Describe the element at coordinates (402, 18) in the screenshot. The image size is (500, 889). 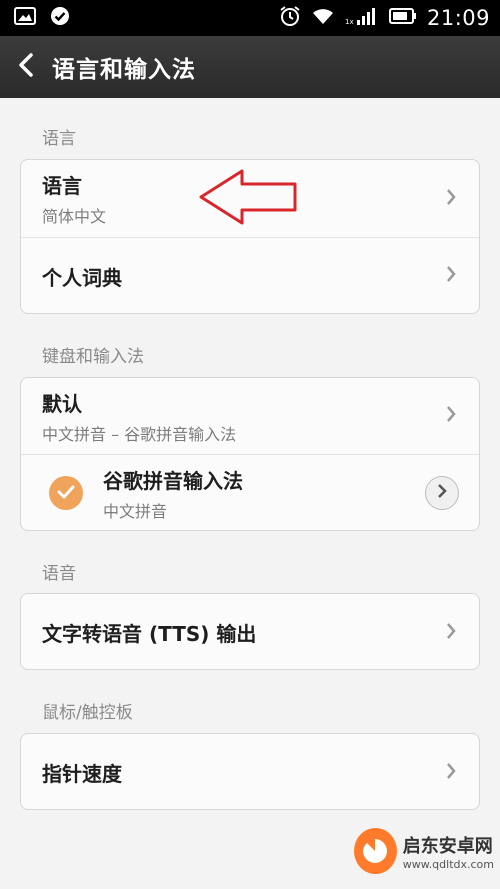
I see `battery-icon` at that location.